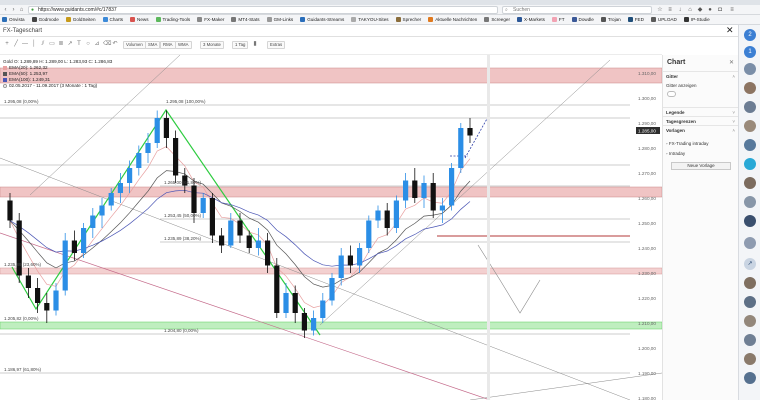 This screenshot has height=400, width=760. What do you see at coordinates (79, 44) in the screenshot?
I see `text-icon: T` at bounding box center [79, 44].